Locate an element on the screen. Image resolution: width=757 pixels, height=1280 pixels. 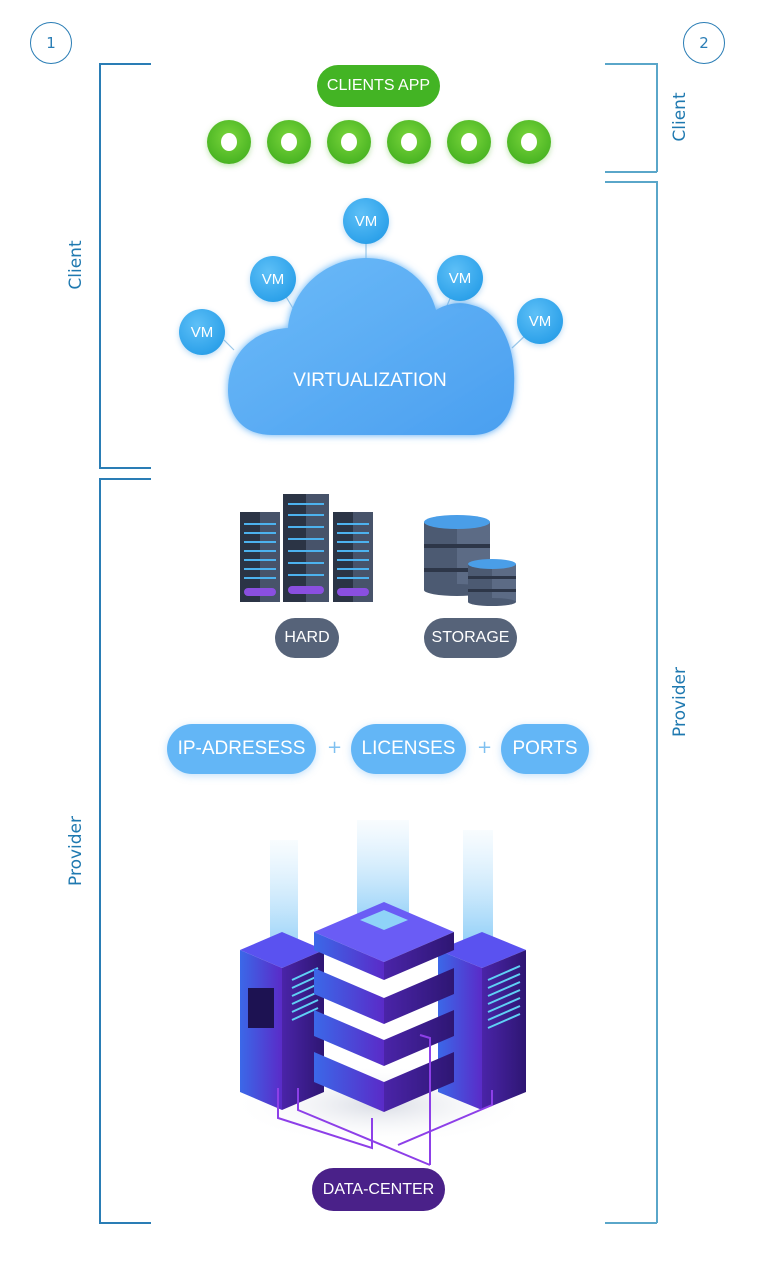
right-client-label: Client is located at coordinates (680, 117).